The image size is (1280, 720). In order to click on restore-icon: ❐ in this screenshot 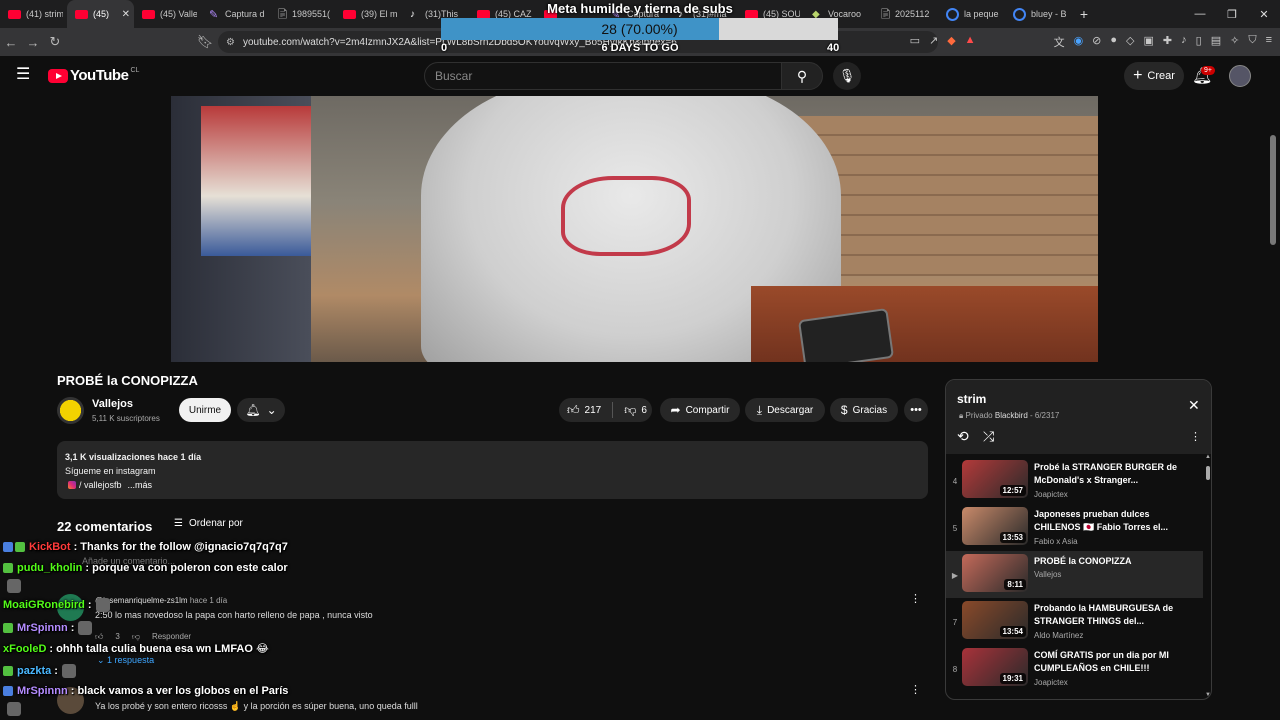, I will do `click(1232, 14)`.